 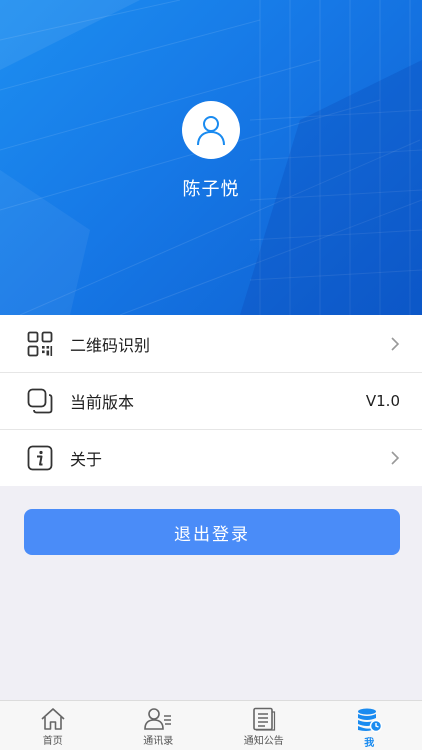 What do you see at coordinates (382, 400) in the screenshot?
I see `version-value: V1.0` at bounding box center [382, 400].